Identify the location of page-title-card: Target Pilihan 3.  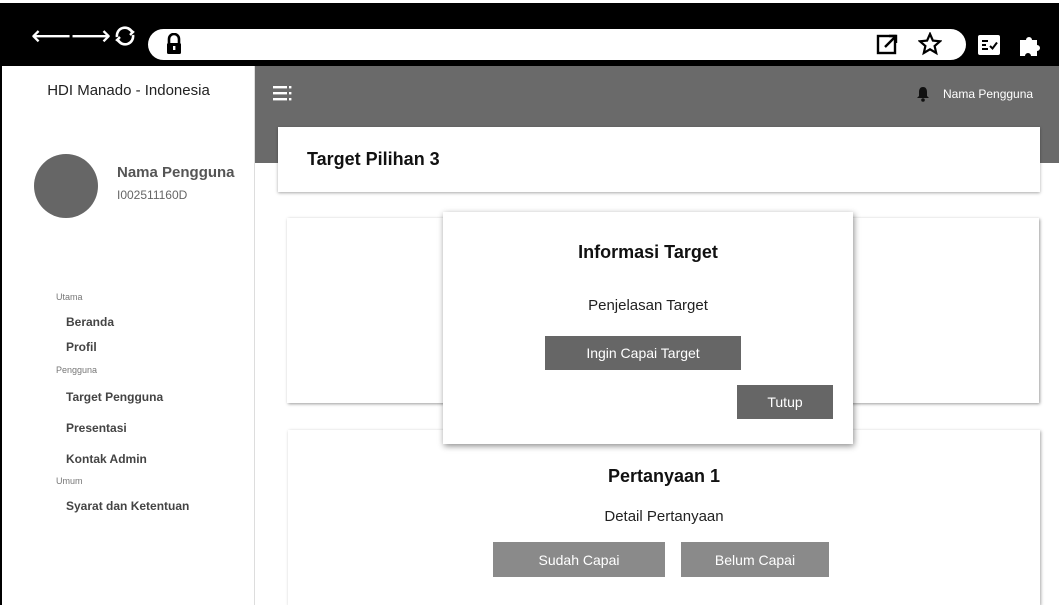
(659, 159).